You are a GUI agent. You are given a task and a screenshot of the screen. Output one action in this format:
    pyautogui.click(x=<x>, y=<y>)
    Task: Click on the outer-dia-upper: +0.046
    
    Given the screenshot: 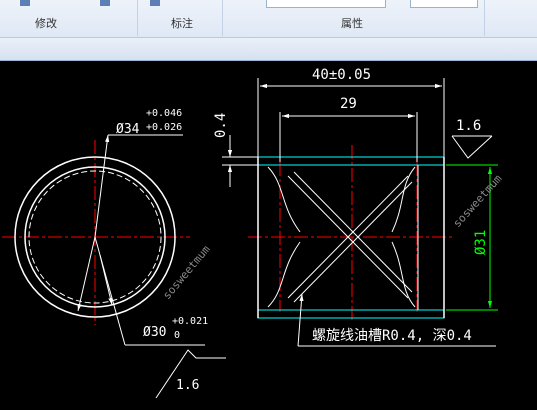 What is the action you would take?
    pyautogui.click(x=164, y=113)
    